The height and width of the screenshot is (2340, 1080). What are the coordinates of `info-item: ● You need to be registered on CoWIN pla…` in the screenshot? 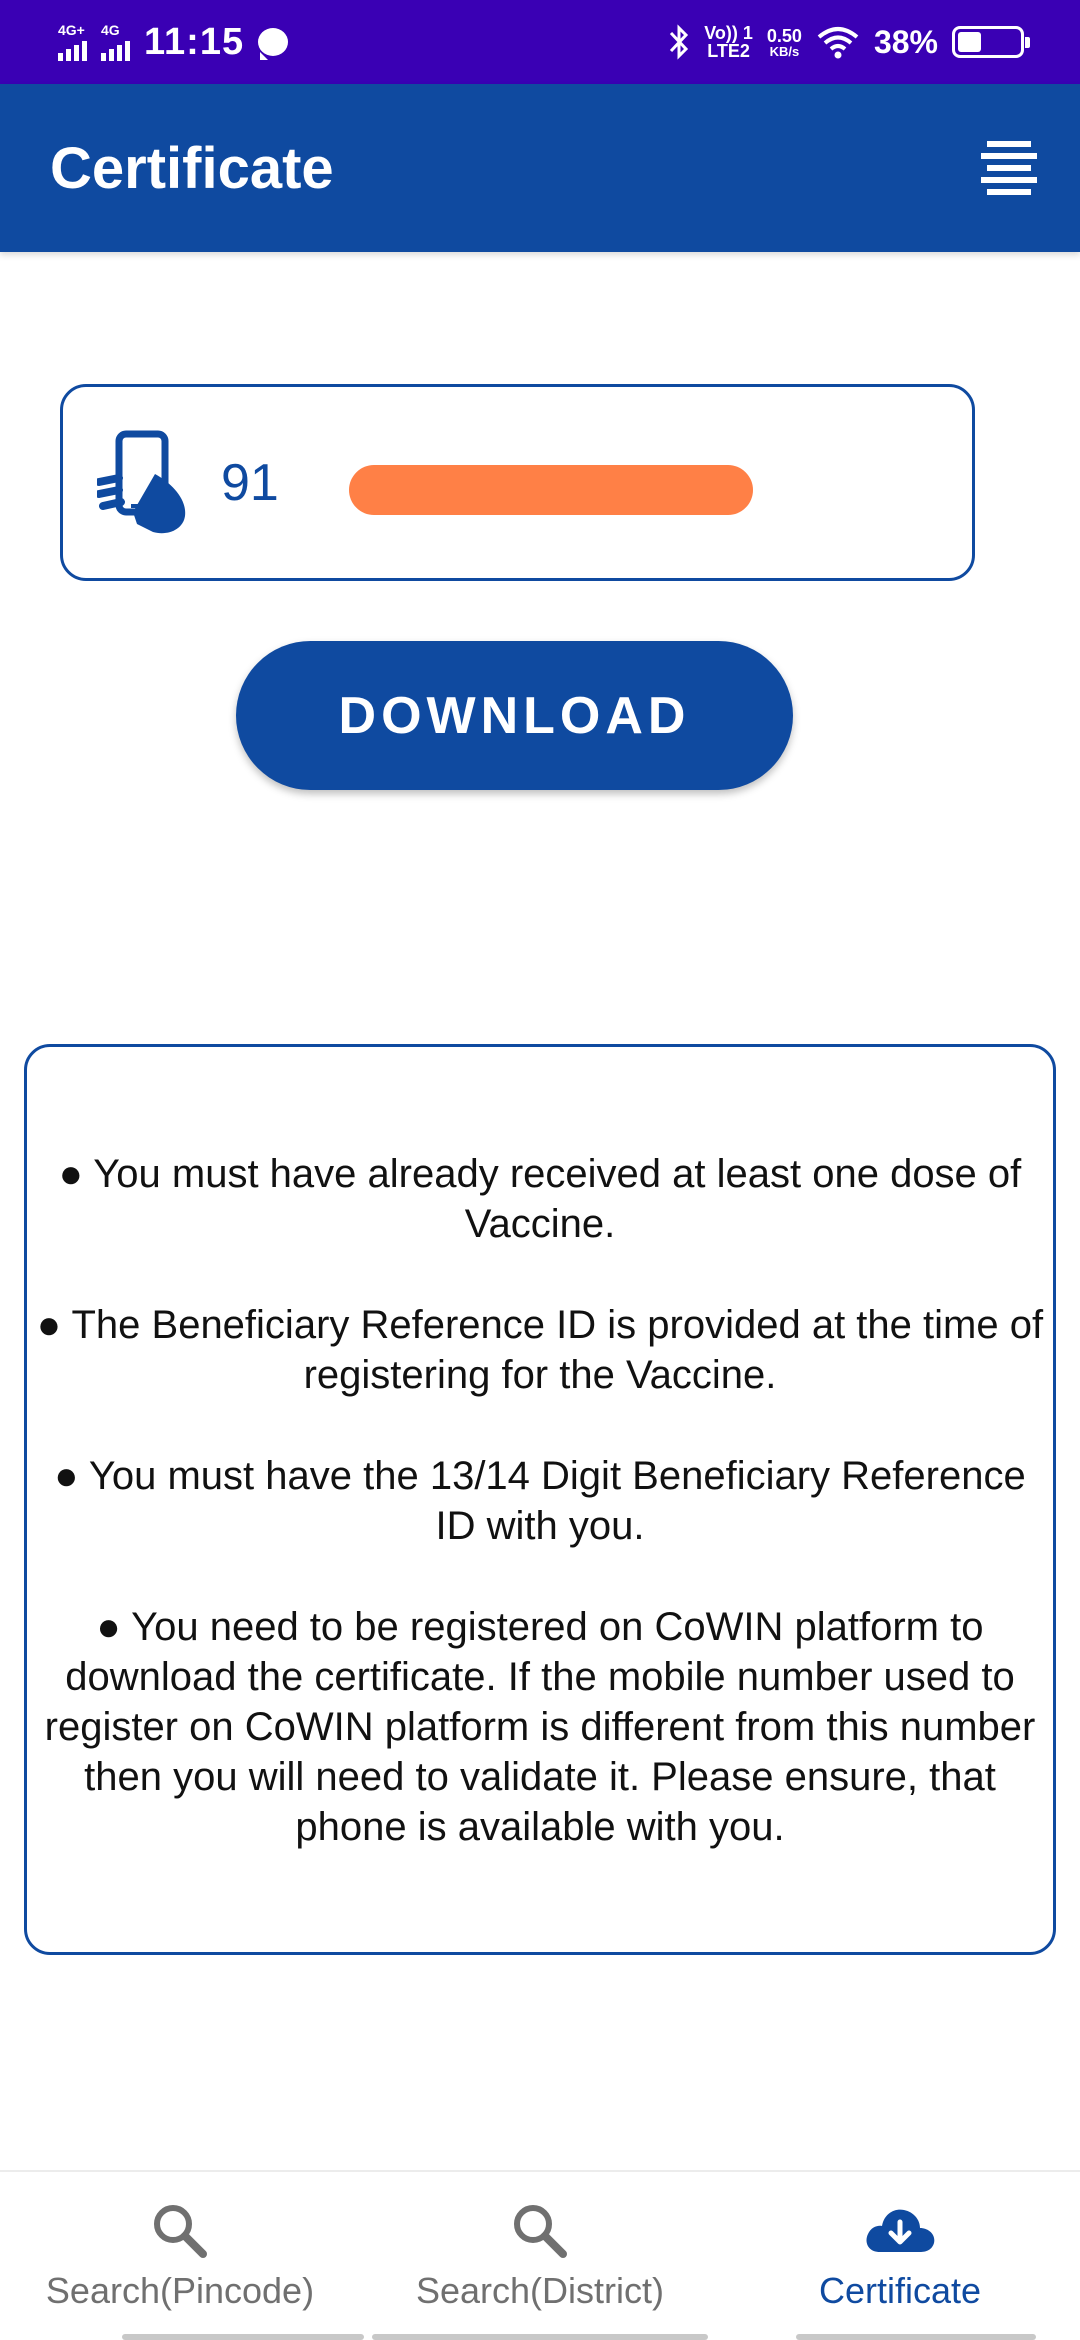 It's located at (540, 1727).